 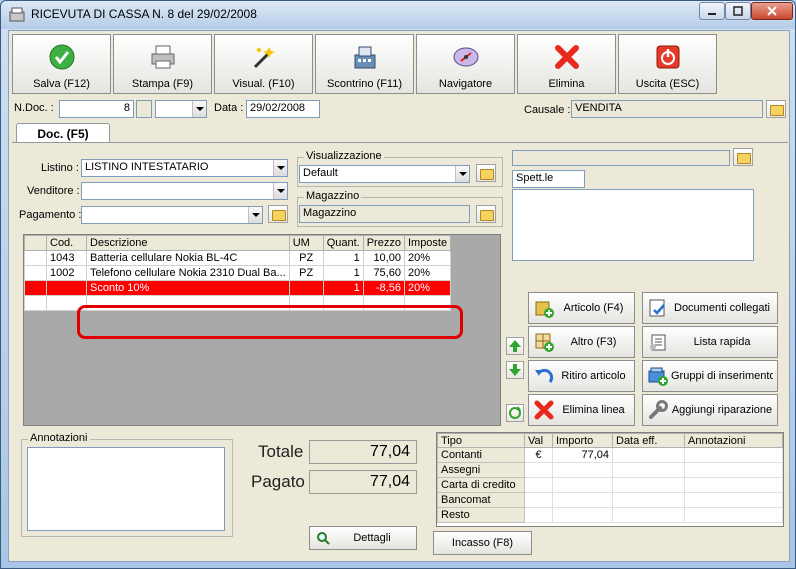 I want to click on listino-select: LISTINO INTESTATARIO, so click(x=184, y=168).